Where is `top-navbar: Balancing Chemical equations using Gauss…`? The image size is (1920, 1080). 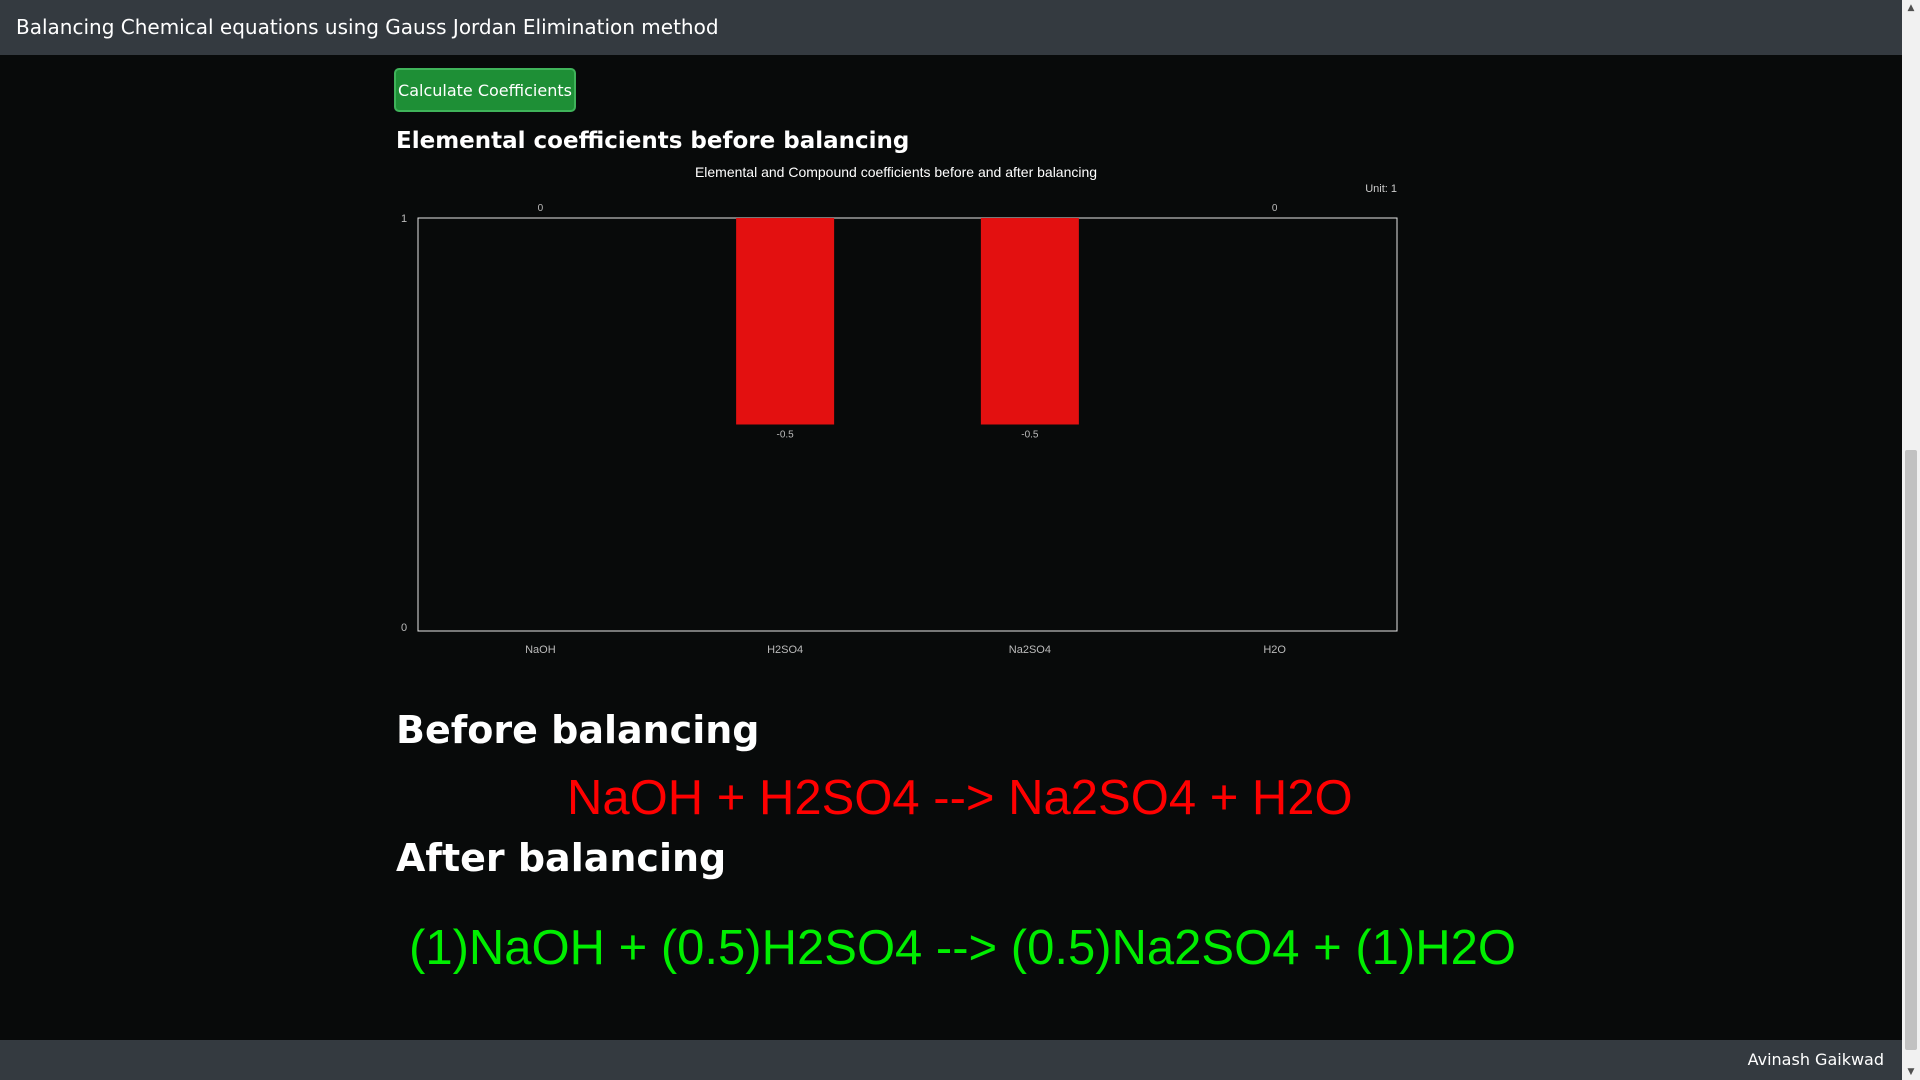 top-navbar: Balancing Chemical equations using Gauss… is located at coordinates (951, 27).